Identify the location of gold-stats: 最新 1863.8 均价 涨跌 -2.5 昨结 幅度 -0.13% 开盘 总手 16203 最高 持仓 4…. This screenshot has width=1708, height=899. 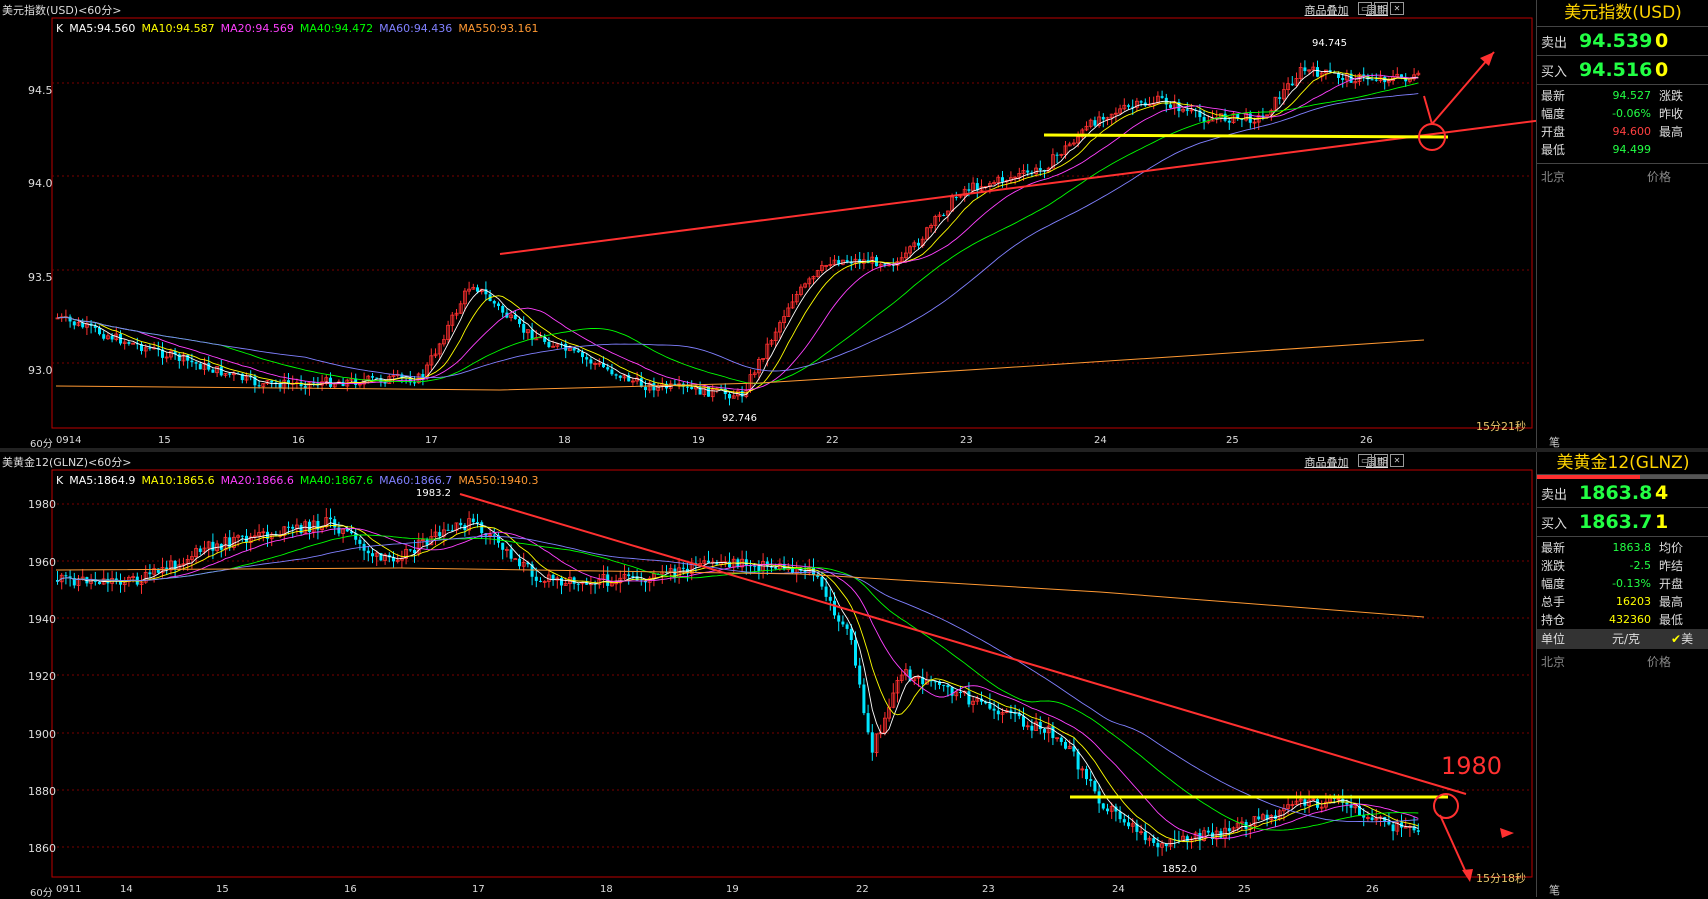
(1622, 583).